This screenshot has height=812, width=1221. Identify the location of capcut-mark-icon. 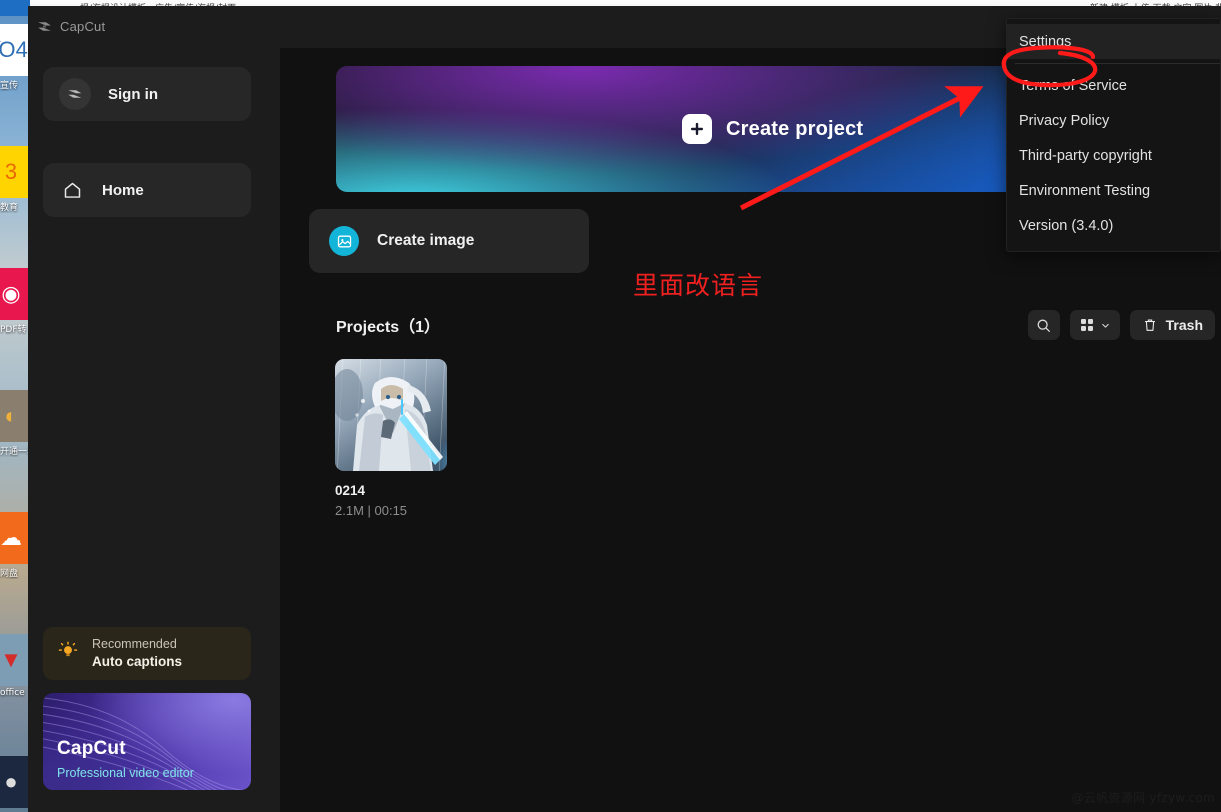
(75, 94).